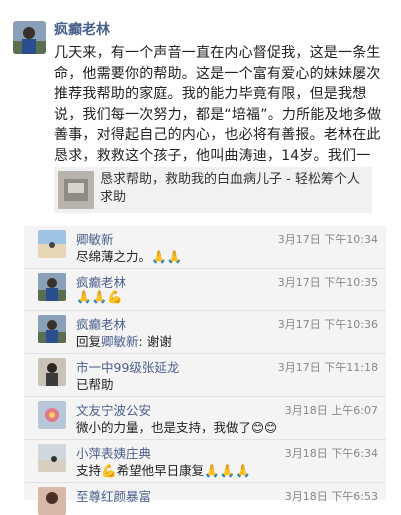  I want to click on portrait-photo-avatar, so click(52, 501).